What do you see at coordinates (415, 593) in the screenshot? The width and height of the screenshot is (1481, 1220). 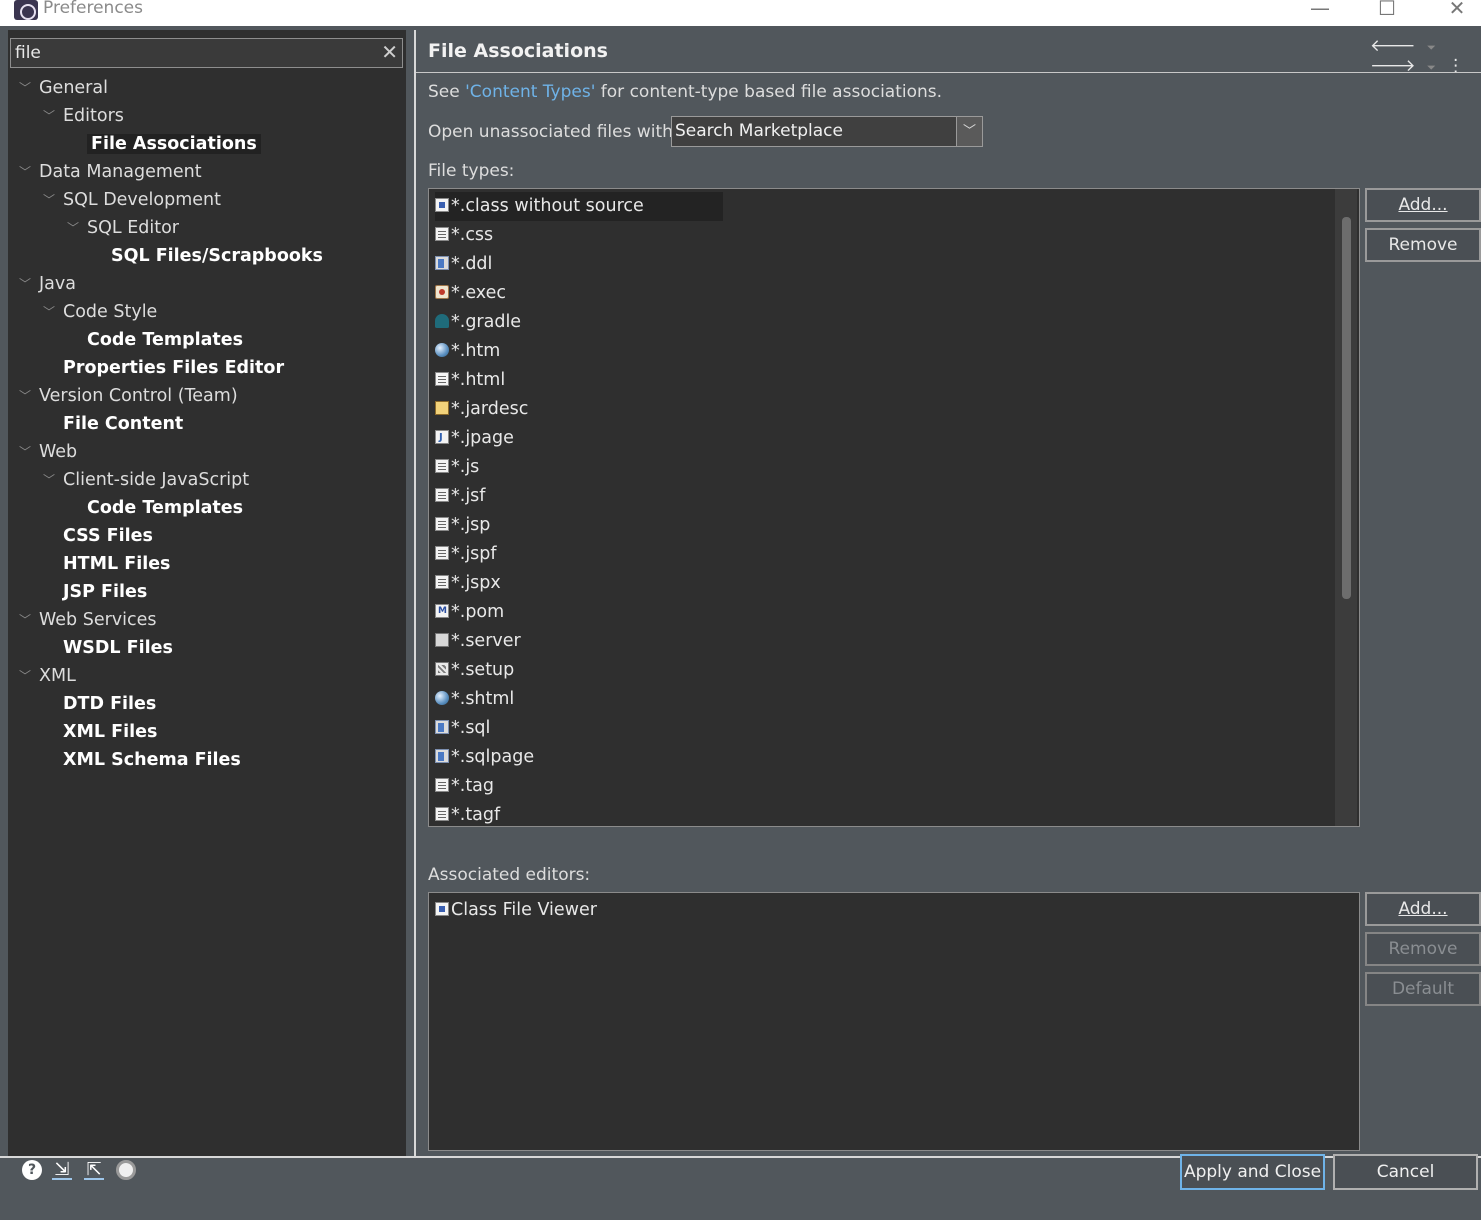 I see `sash-divider` at bounding box center [415, 593].